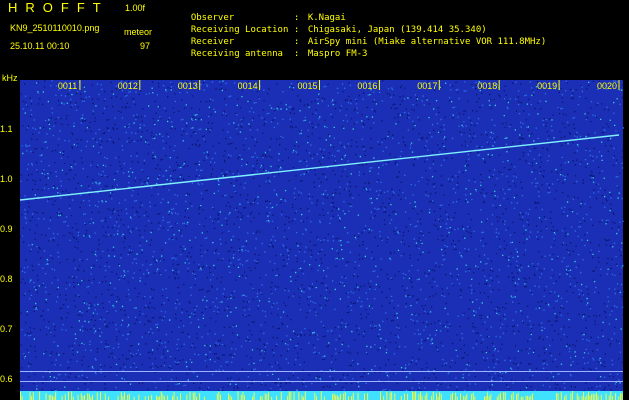  What do you see at coordinates (67, 86) in the screenshot?
I see `x-tick-label: 0011` at bounding box center [67, 86].